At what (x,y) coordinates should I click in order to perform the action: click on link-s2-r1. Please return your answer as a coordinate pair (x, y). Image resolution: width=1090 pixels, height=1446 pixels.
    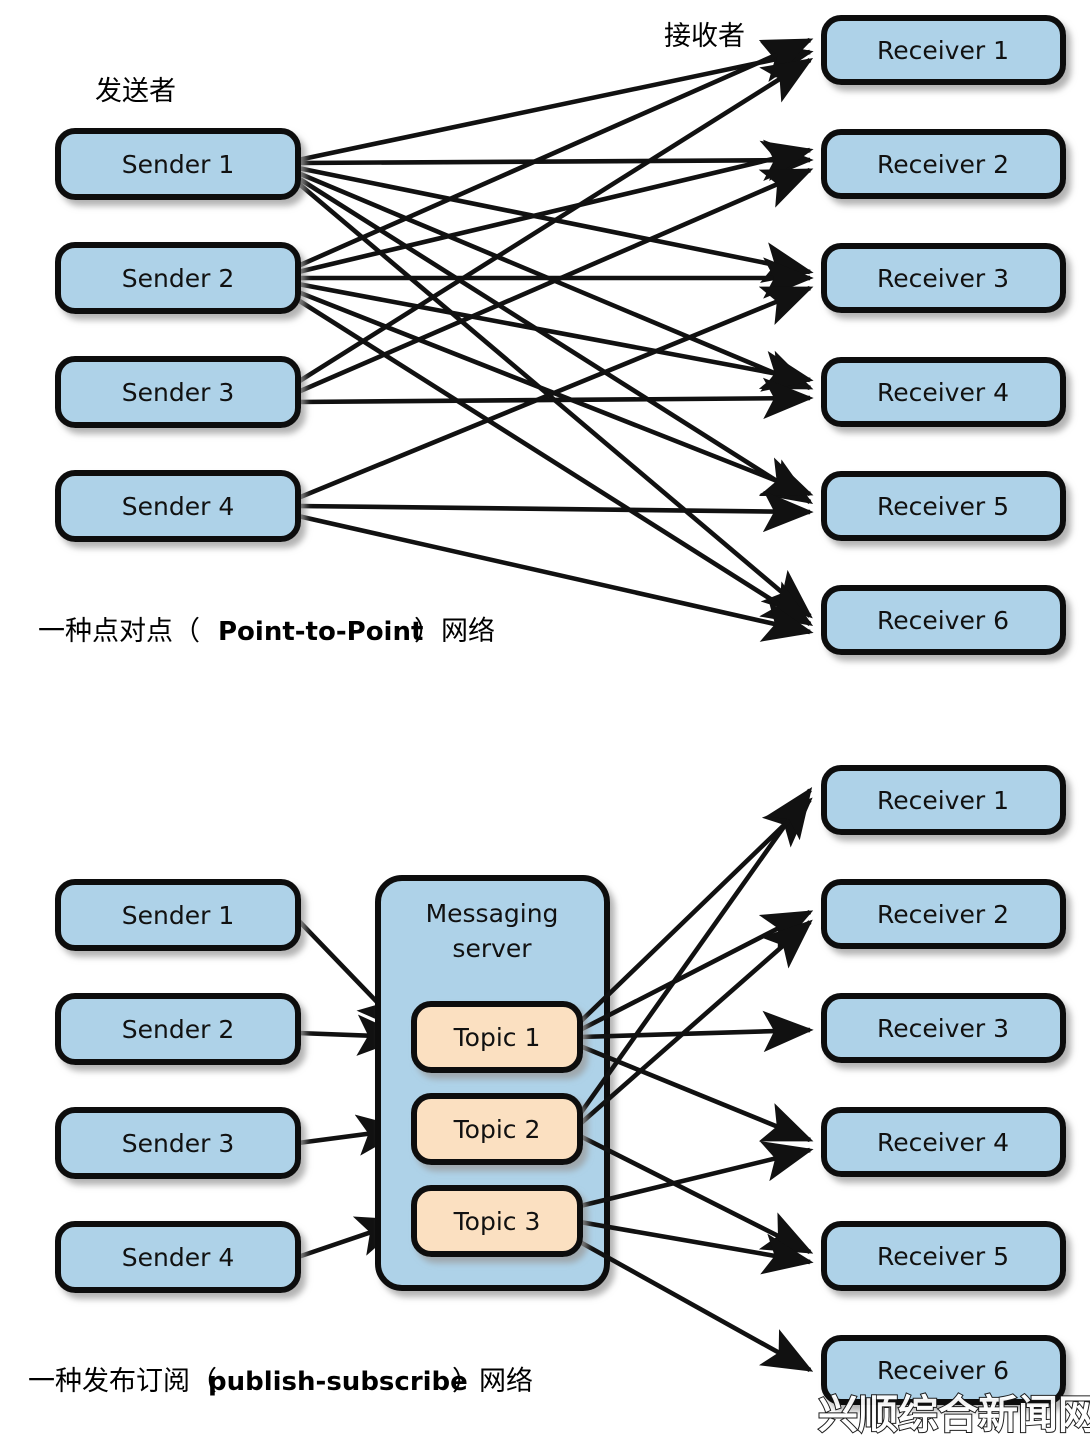
    Looking at the image, I should click on (555, 153).